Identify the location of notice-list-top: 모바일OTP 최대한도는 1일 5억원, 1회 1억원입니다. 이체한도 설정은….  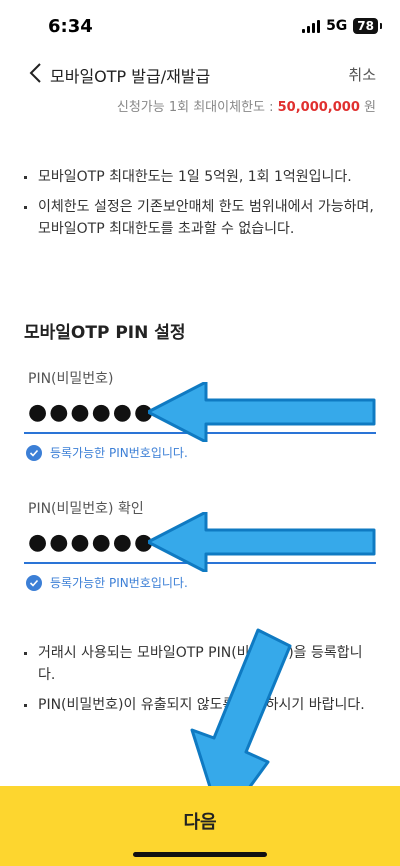
(200, 207).